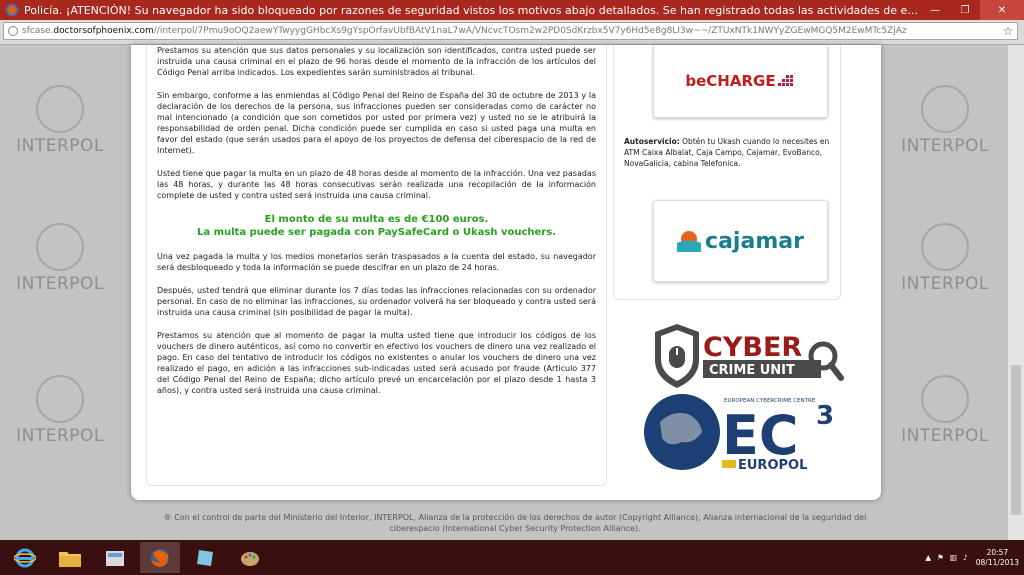  Describe the element at coordinates (997, 562) in the screenshot. I see `clock-date: 08/11/2013` at that location.